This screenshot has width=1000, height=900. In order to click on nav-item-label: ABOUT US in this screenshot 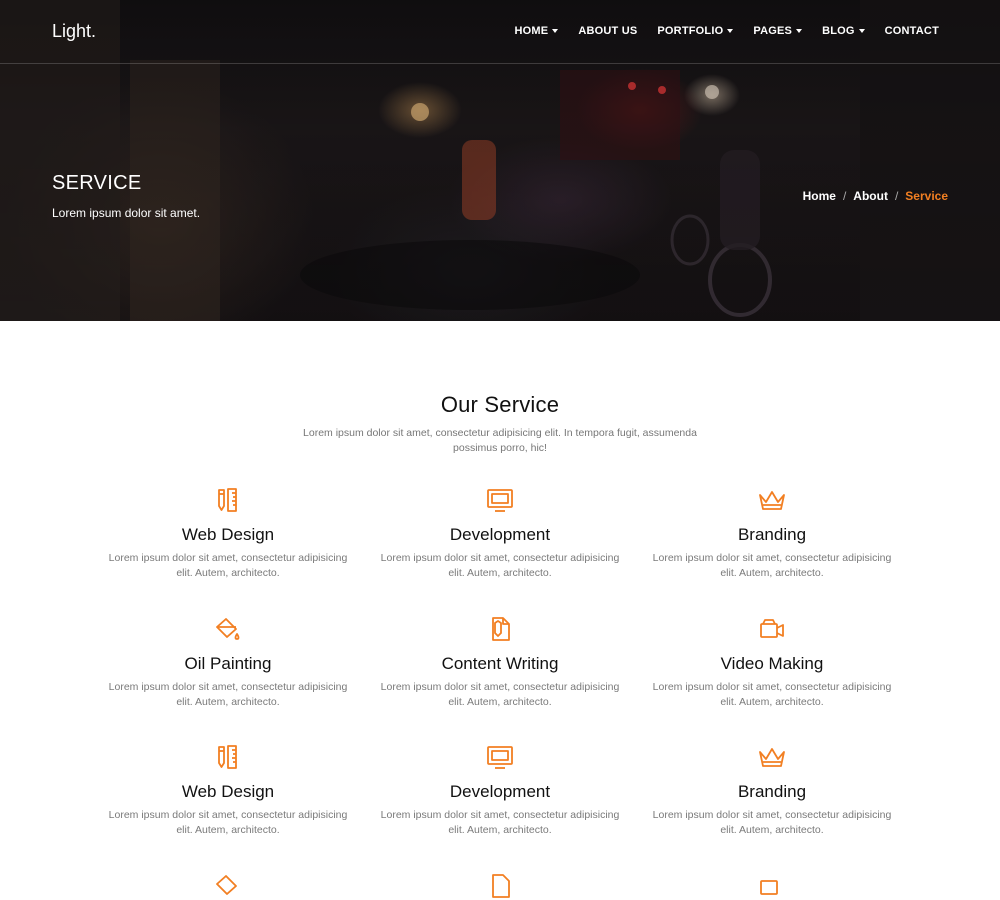, I will do `click(608, 31)`.